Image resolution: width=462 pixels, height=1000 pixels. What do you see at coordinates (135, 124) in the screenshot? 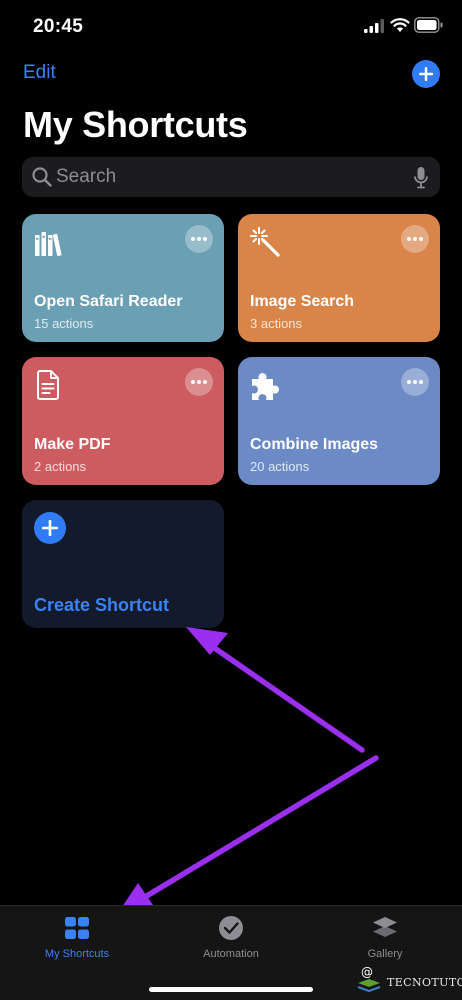
I see `page-title: My Shortcuts` at bounding box center [135, 124].